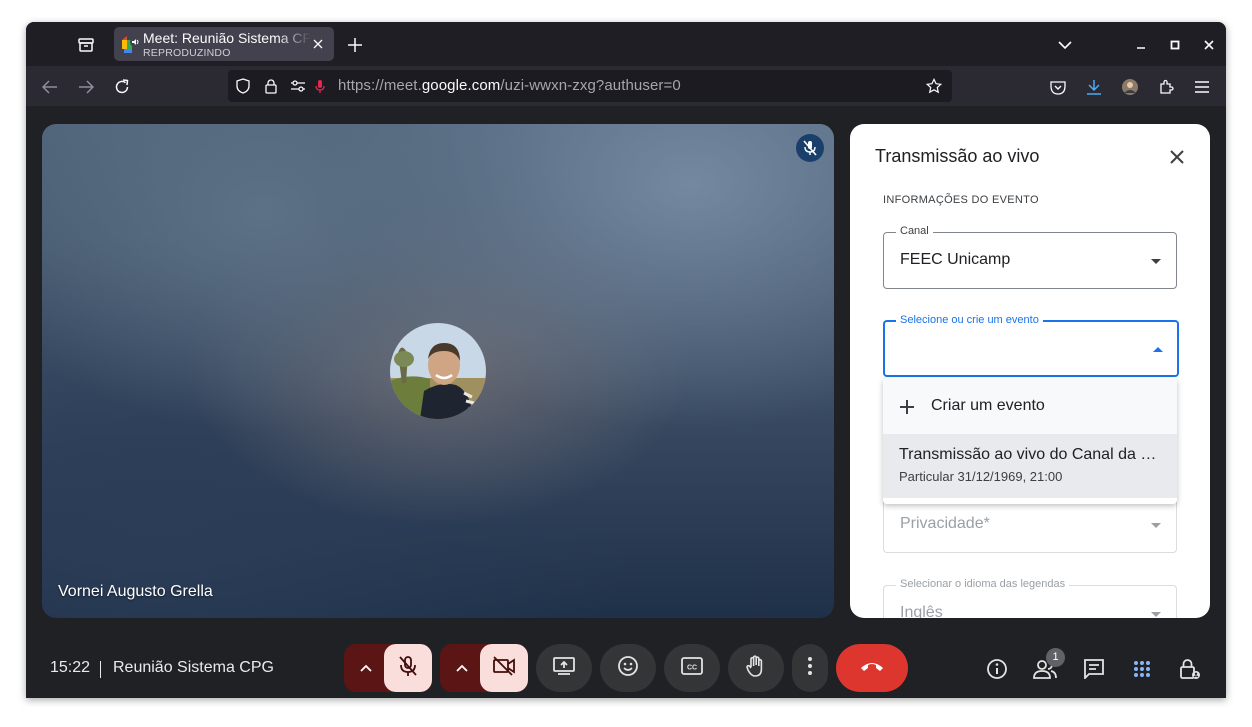 The height and width of the screenshot is (727, 1252). Describe the element at coordinates (135, 591) in the screenshot. I see `participant-name: Vornei Augusto Grella` at that location.